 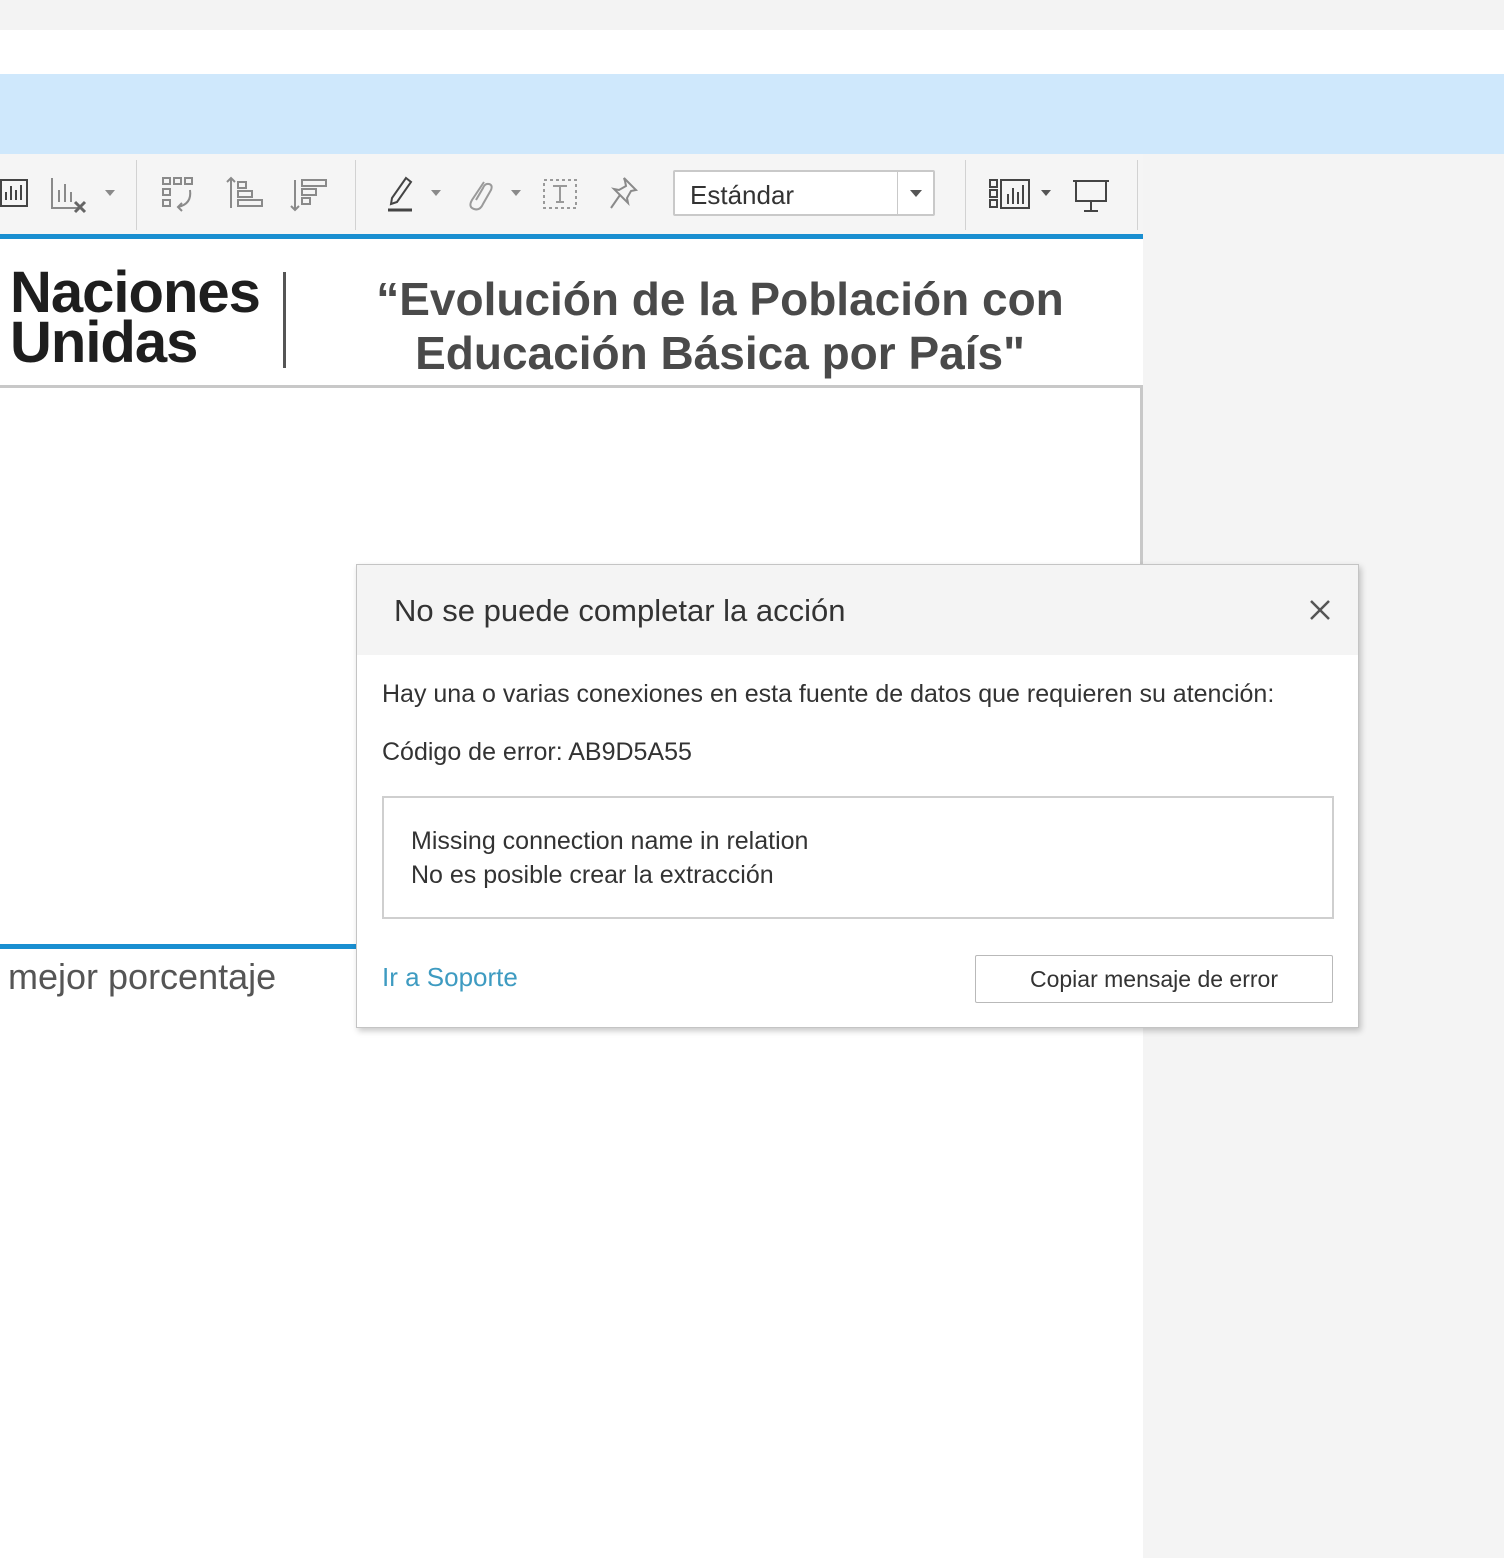 I want to click on support-link: Ir a Soporte, so click(x=450, y=977).